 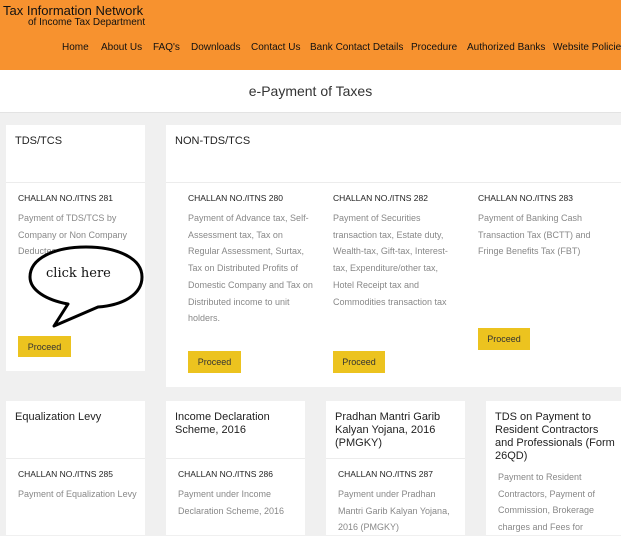 I want to click on nav-home: Home, so click(x=75, y=47).